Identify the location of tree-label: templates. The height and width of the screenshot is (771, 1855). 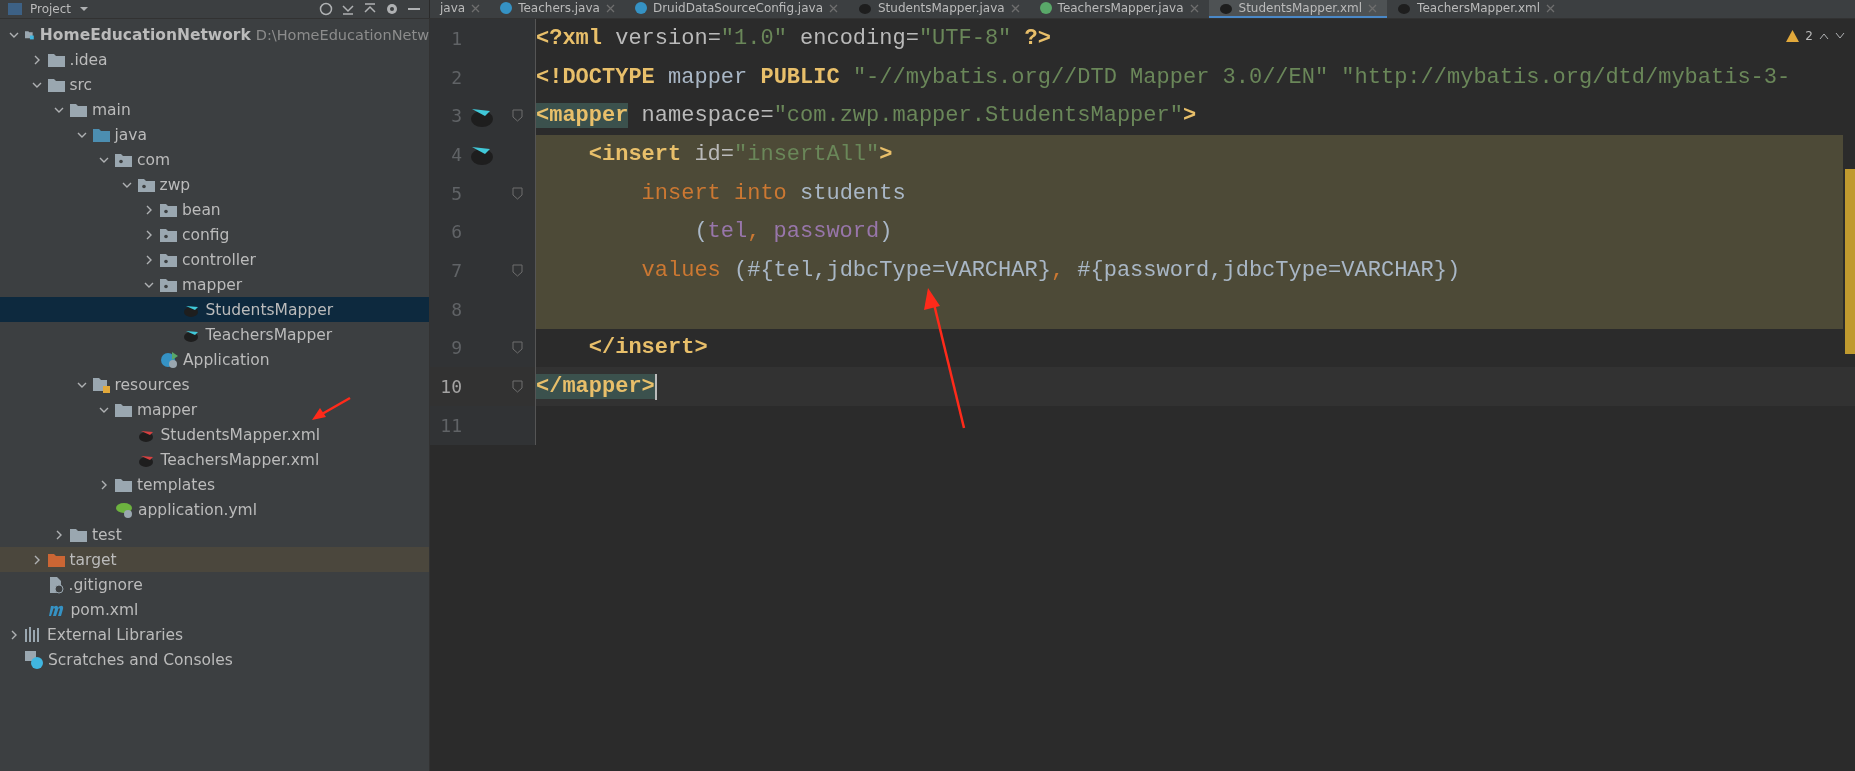
(176, 484).